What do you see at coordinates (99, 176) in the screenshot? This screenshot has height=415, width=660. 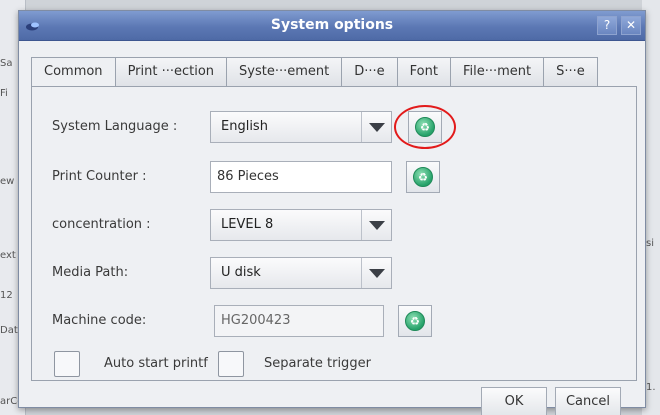 I see `print-counter-label: Print Counter :` at bounding box center [99, 176].